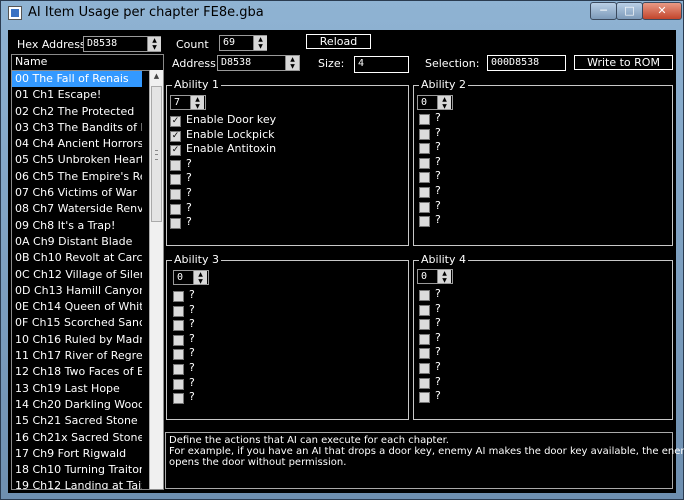  What do you see at coordinates (603, 11) in the screenshot?
I see `minimize-button: ─` at bounding box center [603, 11].